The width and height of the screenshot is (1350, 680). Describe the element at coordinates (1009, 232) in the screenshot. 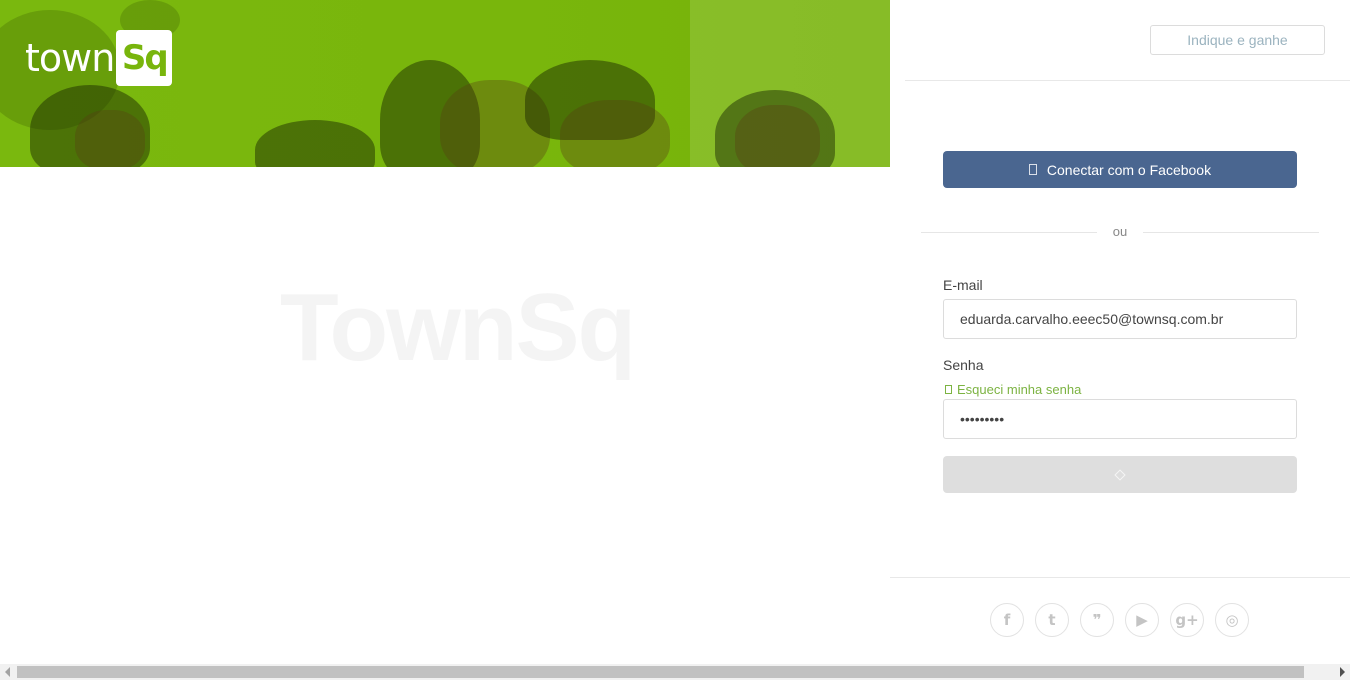

I see `or-divider-left` at that location.